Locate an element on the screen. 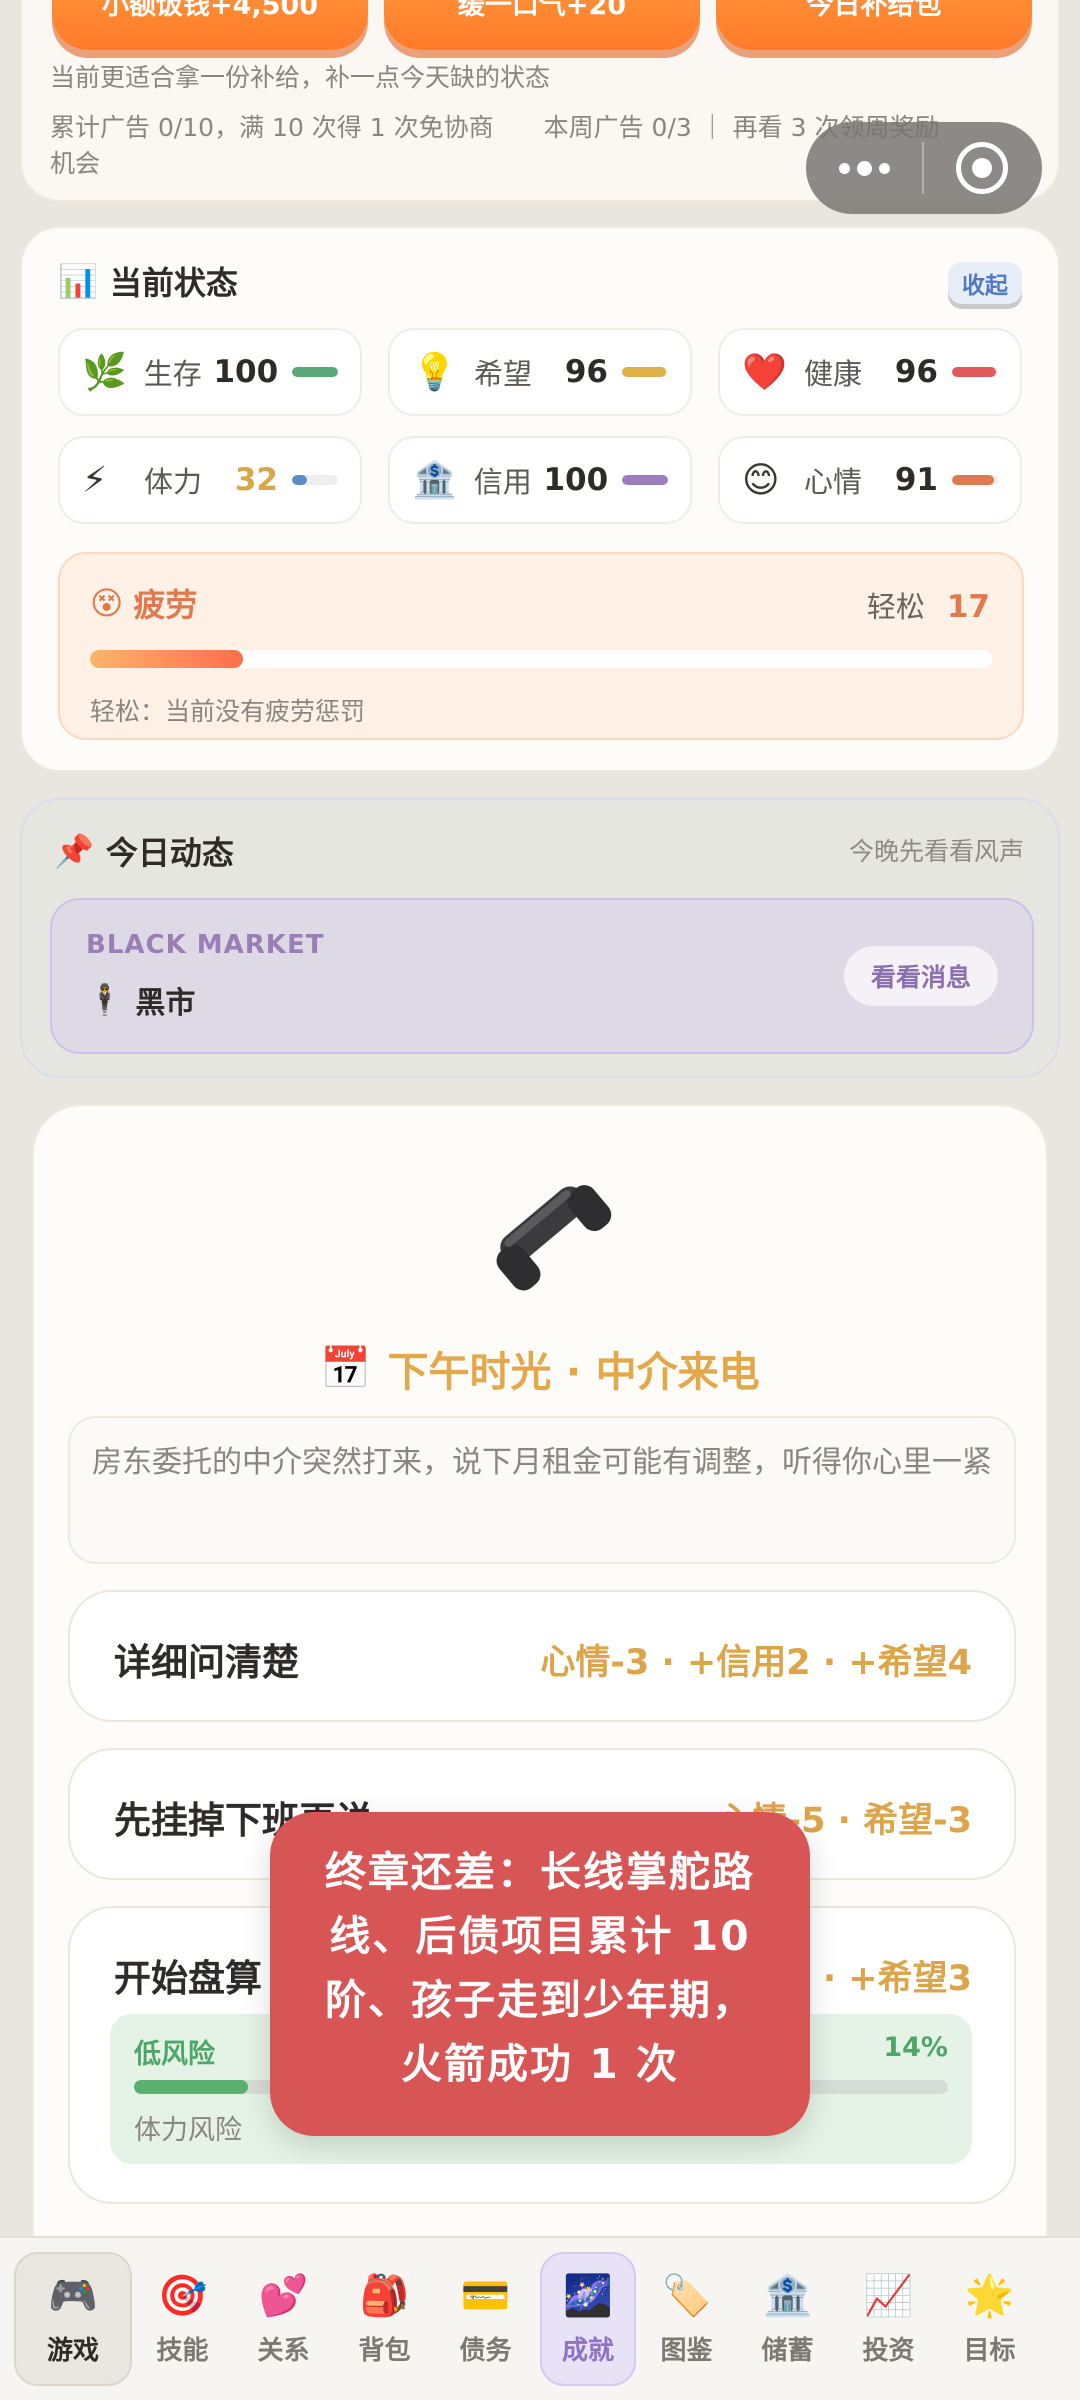 This screenshot has width=1080, height=2400. telephone-icon is located at coordinates (544, 1226).